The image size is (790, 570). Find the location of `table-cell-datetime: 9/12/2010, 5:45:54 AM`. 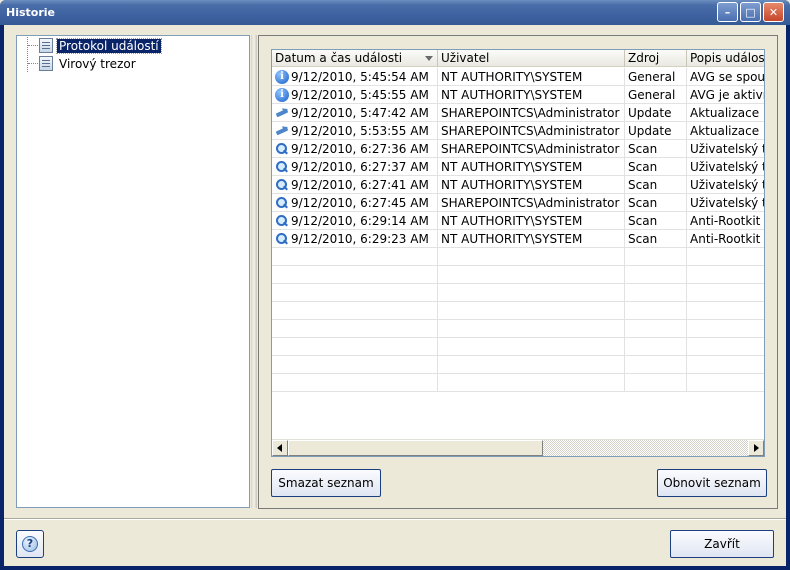

table-cell-datetime: 9/12/2010, 5:45:54 AM is located at coordinates (355, 77).